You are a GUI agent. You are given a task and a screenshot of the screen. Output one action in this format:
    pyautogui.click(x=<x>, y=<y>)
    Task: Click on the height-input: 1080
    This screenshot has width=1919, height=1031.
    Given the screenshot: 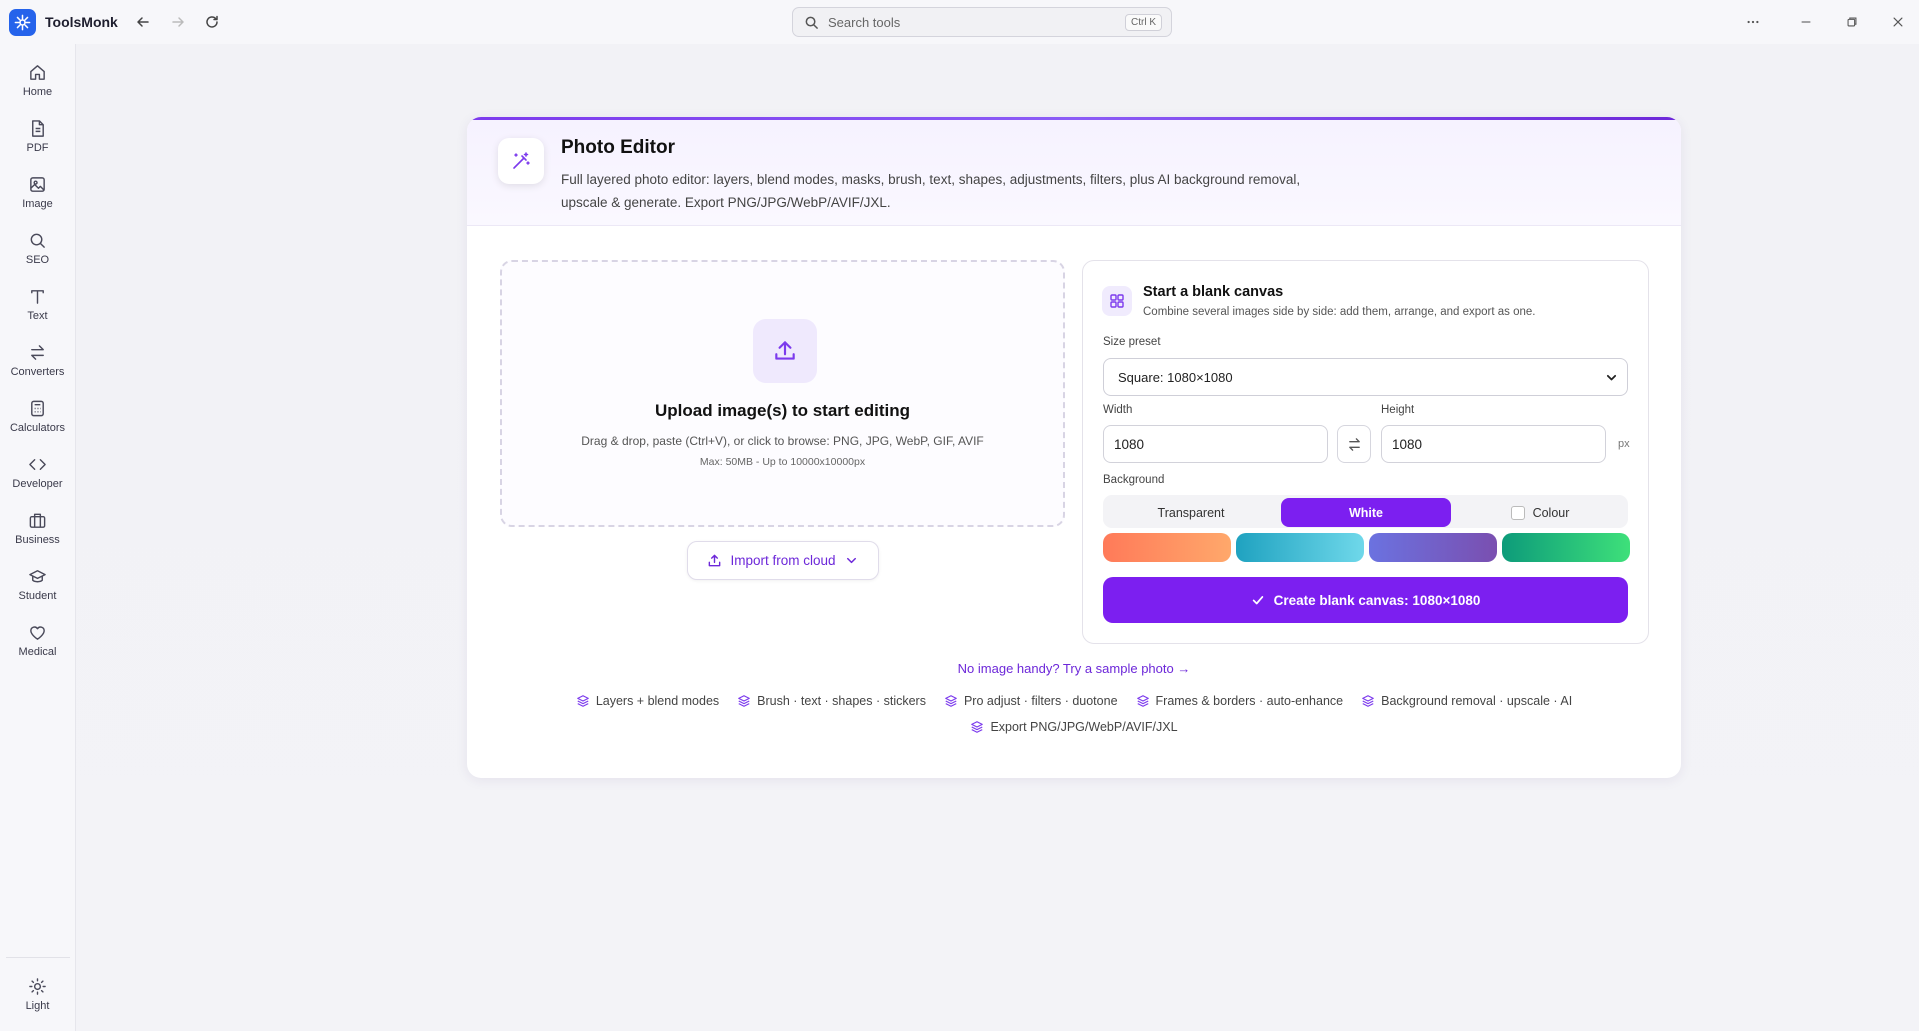 What is the action you would take?
    pyautogui.click(x=1493, y=444)
    